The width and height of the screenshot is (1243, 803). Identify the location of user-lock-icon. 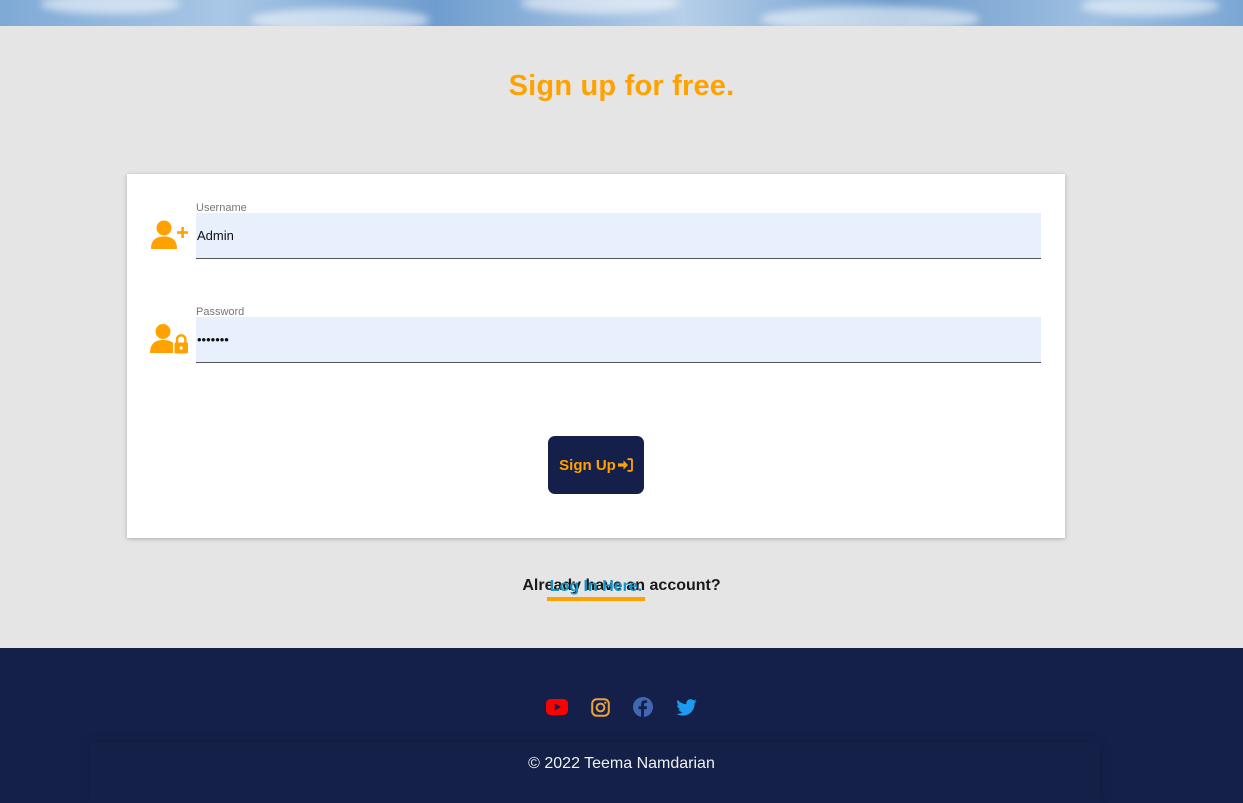
(170, 339).